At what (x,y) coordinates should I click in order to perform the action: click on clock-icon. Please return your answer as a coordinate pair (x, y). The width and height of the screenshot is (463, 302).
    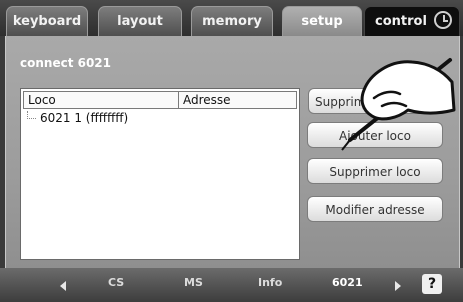
    Looking at the image, I should click on (443, 20).